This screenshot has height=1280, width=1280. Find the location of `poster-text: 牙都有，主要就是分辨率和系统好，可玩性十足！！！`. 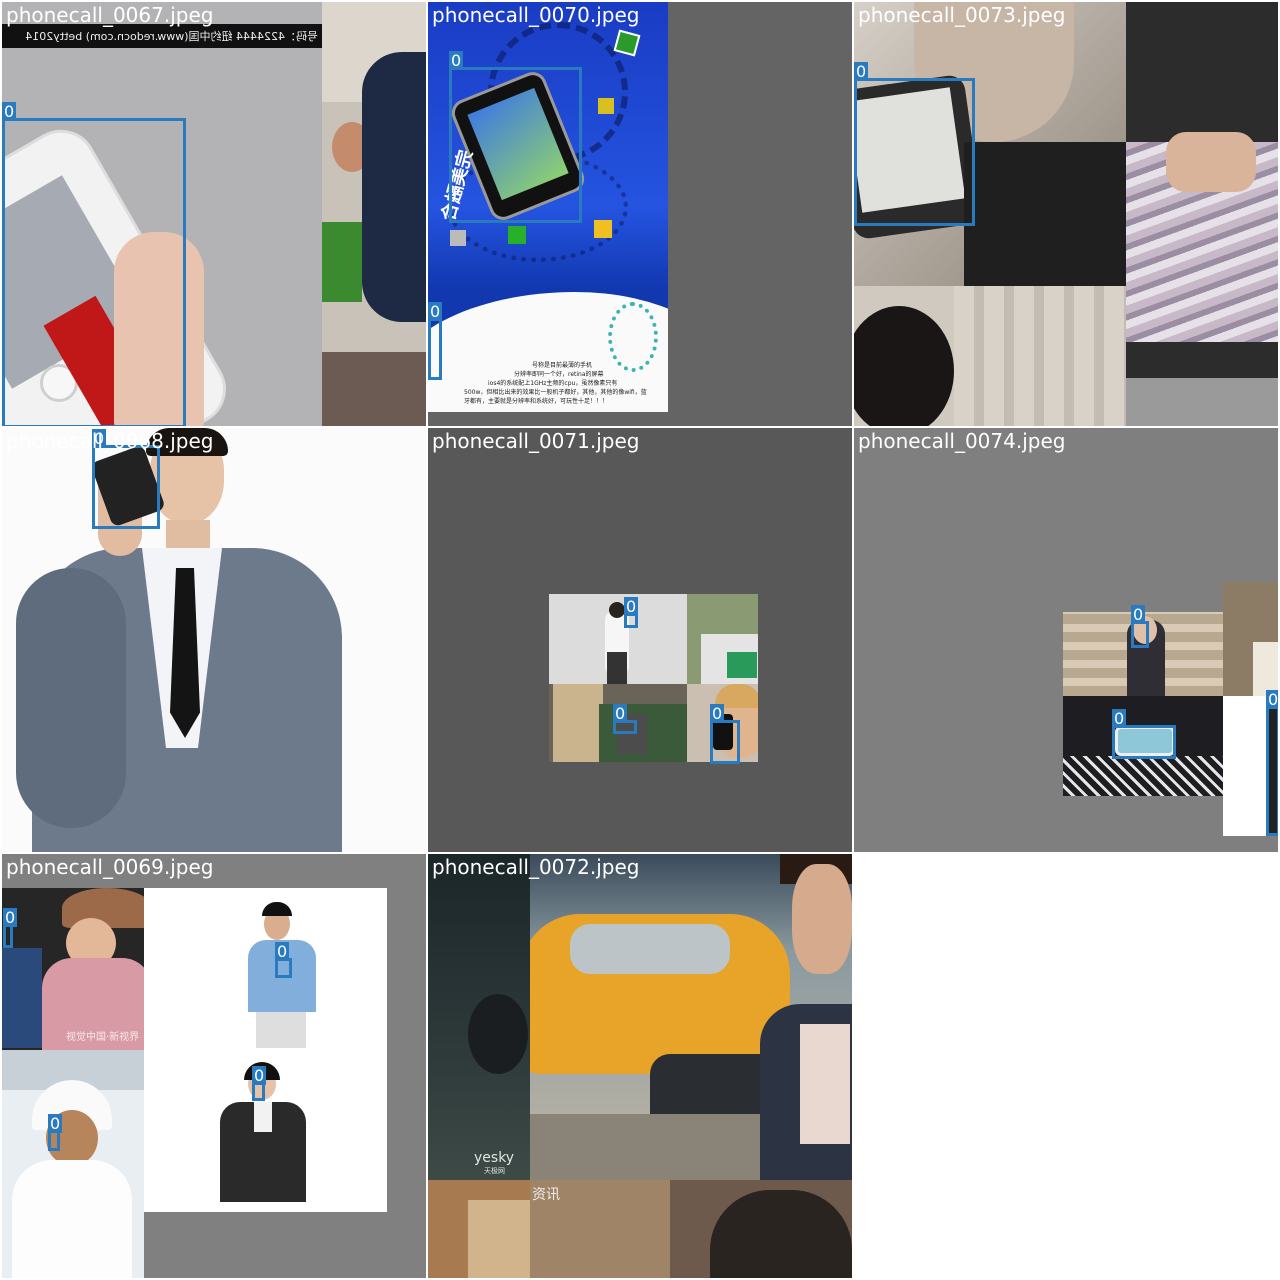

poster-text: 牙都有，主要就是分辨率和系统好，可玩性十足！！！ is located at coordinates (536, 401).